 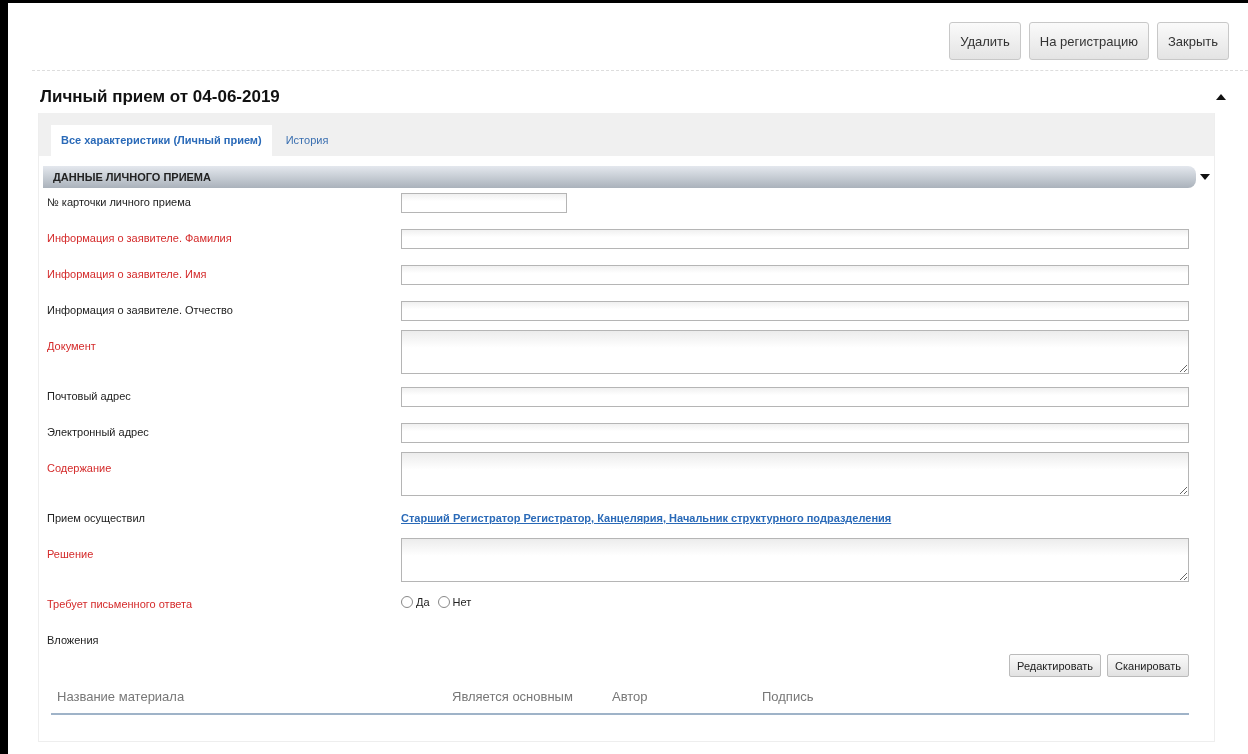 I want to click on toolbar-button: Удалить, so click(x=985, y=41).